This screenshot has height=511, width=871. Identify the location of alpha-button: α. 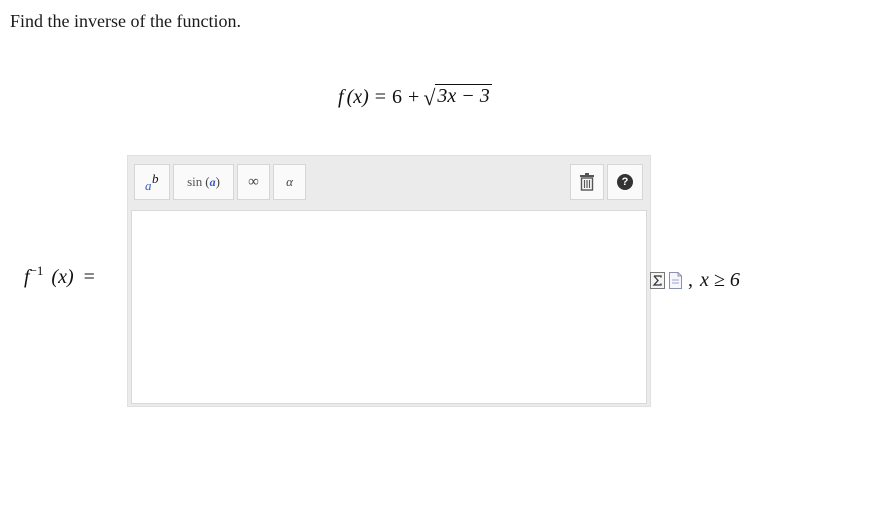
(289, 182).